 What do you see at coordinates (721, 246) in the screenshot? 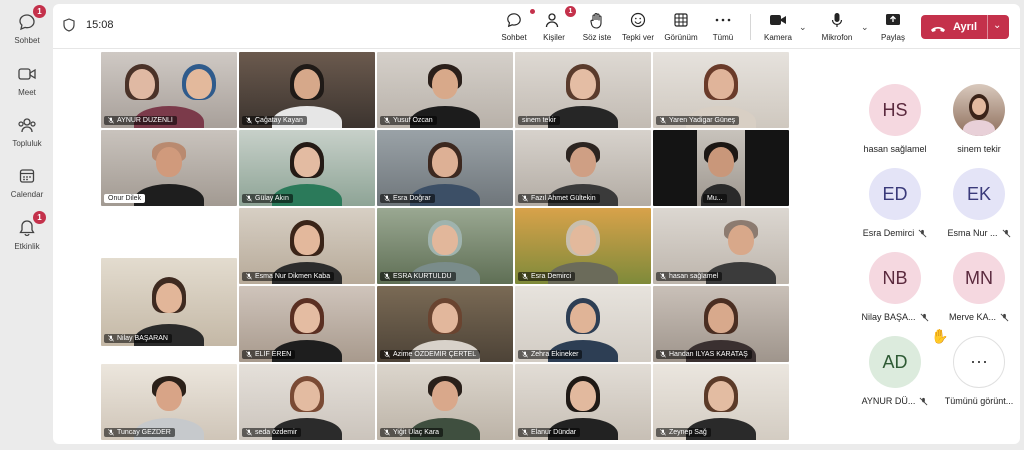
I see `video-tile: hasan sağlamel` at bounding box center [721, 246].